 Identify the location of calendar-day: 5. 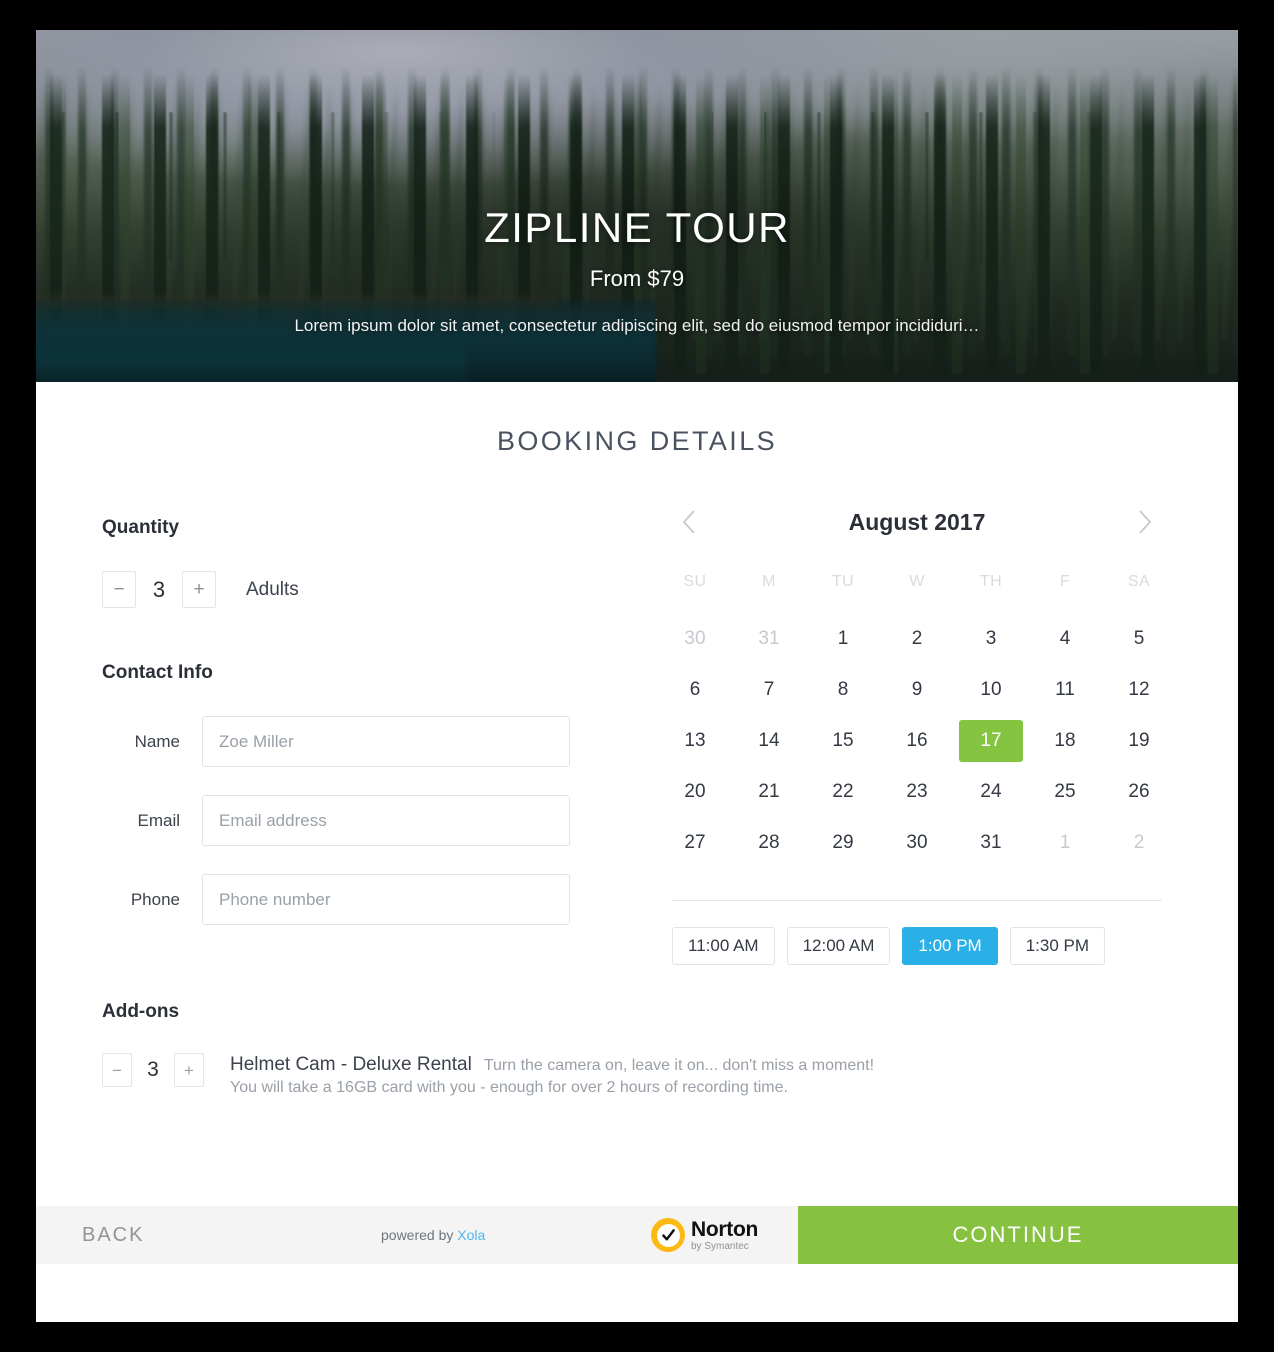
(1139, 638).